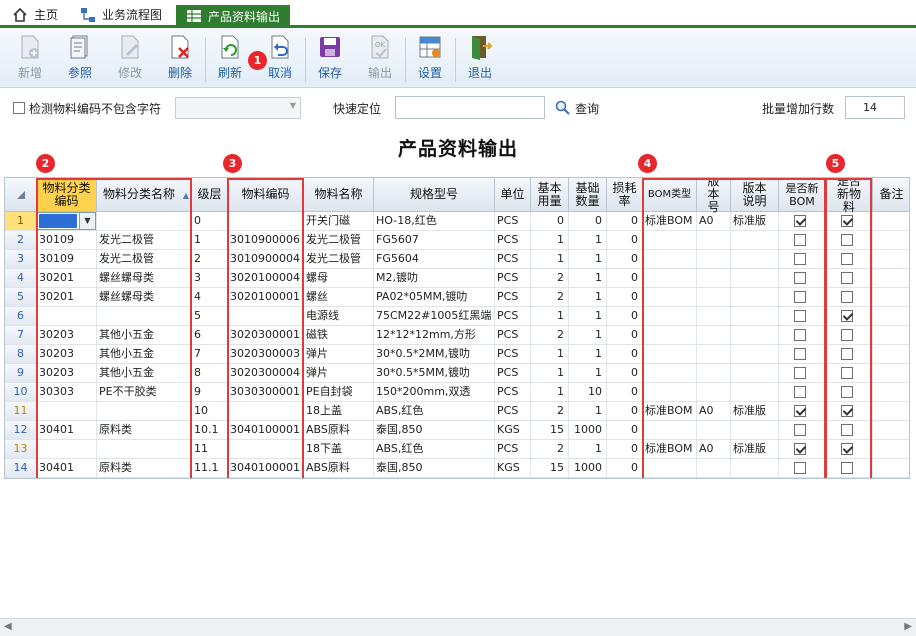  I want to click on column-header: 物料名称, so click(339, 195).